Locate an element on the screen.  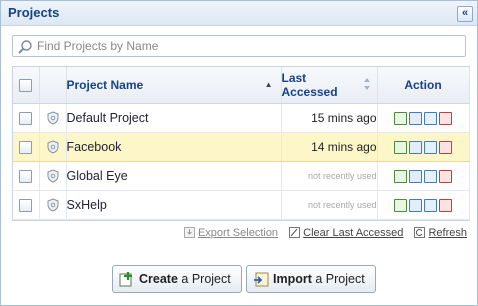
import-label-rest: a Project is located at coordinates (338, 279).